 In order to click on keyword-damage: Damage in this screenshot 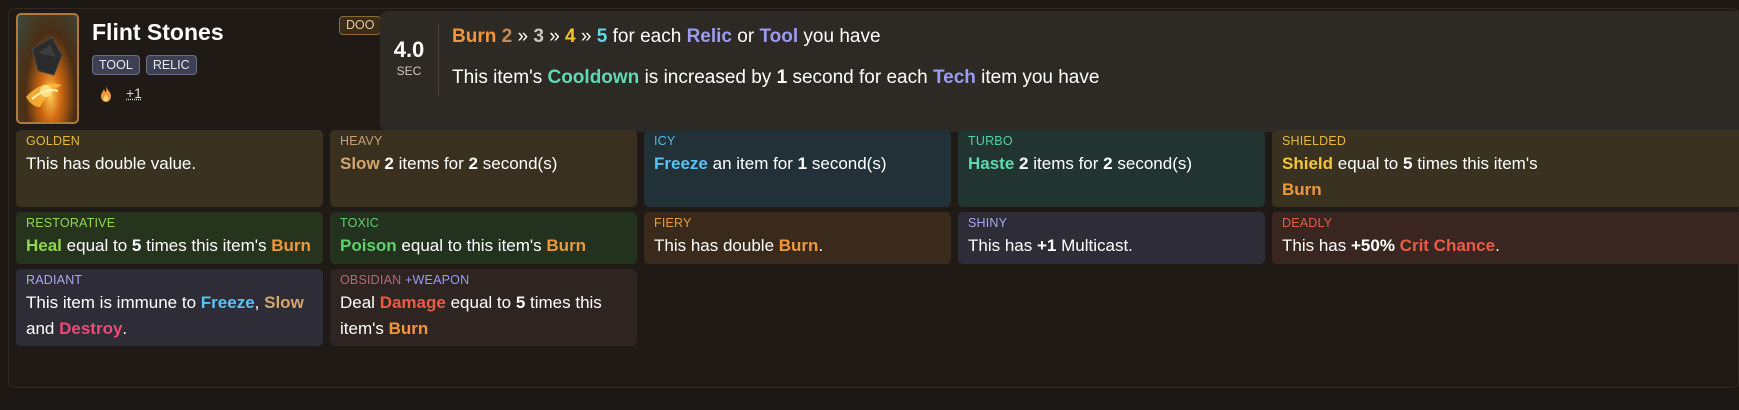, I will do `click(413, 302)`.